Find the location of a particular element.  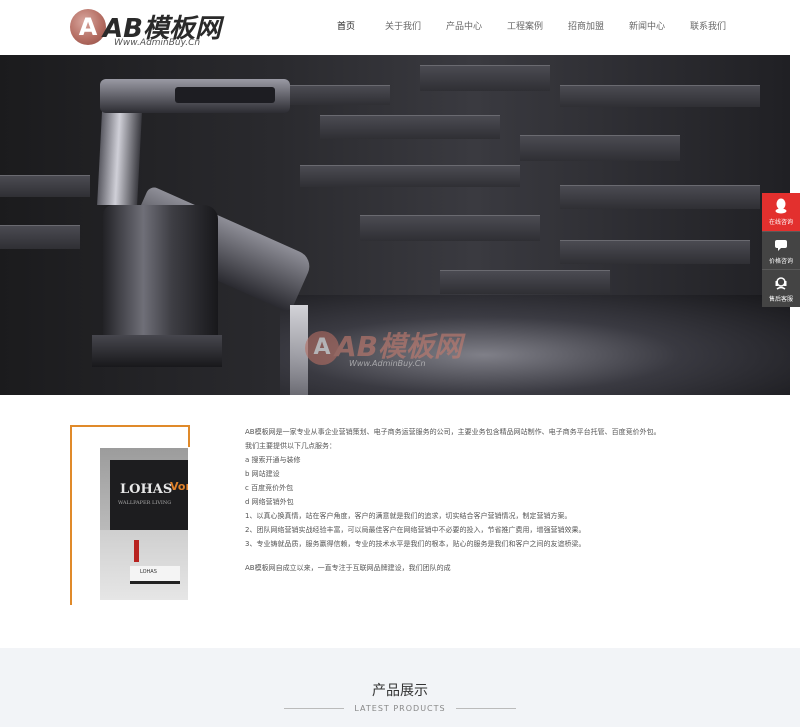

products-title: 产品展示 is located at coordinates (400, 691).